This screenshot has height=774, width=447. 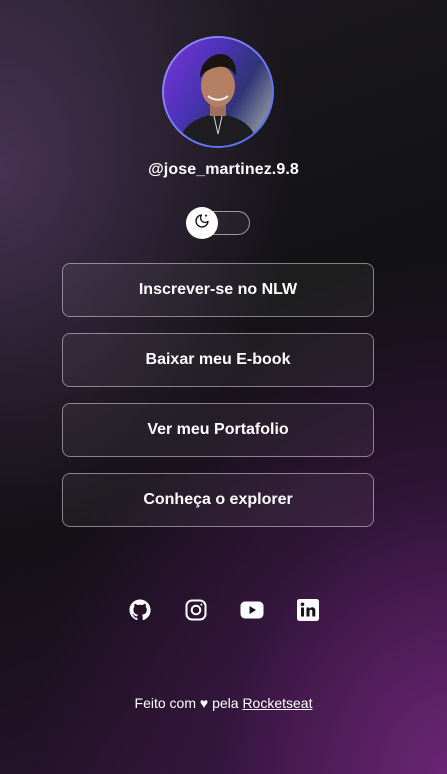 I want to click on footer-link-rocketseat: Rocketseat, so click(x=277, y=703).